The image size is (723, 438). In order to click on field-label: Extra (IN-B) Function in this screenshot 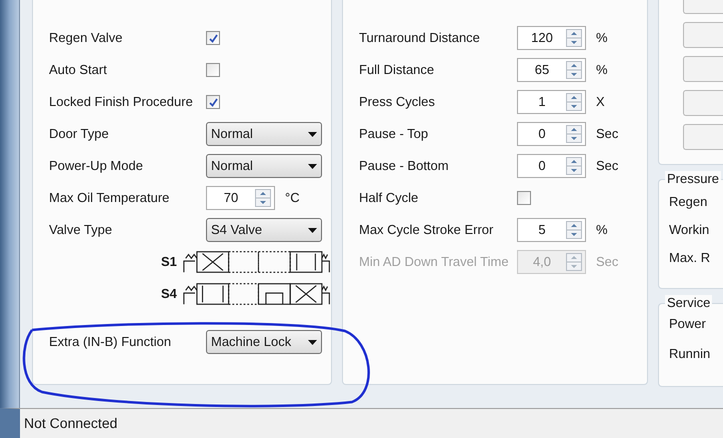, I will do `click(110, 342)`.